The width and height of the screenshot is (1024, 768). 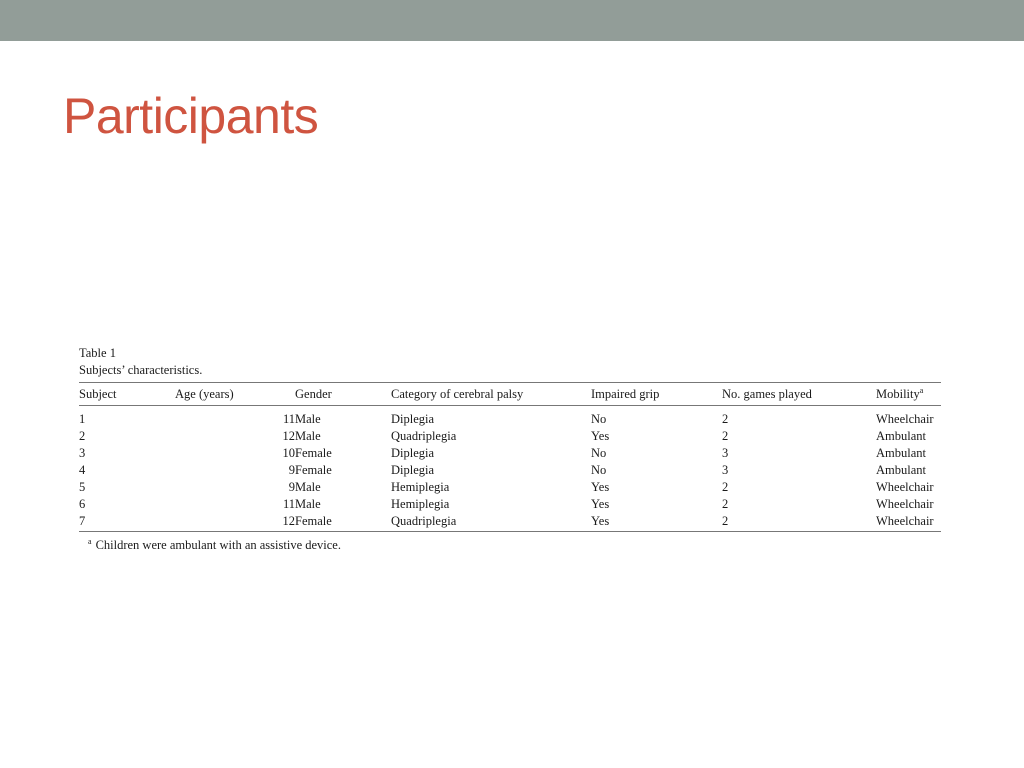 What do you see at coordinates (82, 521) in the screenshot?
I see `cell-subject: 7` at bounding box center [82, 521].